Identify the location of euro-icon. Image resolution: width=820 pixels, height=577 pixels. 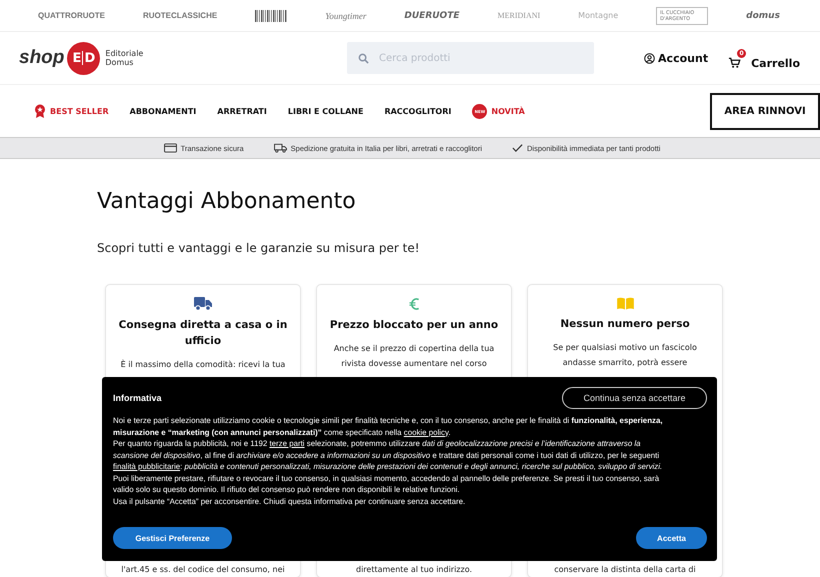
(414, 304).